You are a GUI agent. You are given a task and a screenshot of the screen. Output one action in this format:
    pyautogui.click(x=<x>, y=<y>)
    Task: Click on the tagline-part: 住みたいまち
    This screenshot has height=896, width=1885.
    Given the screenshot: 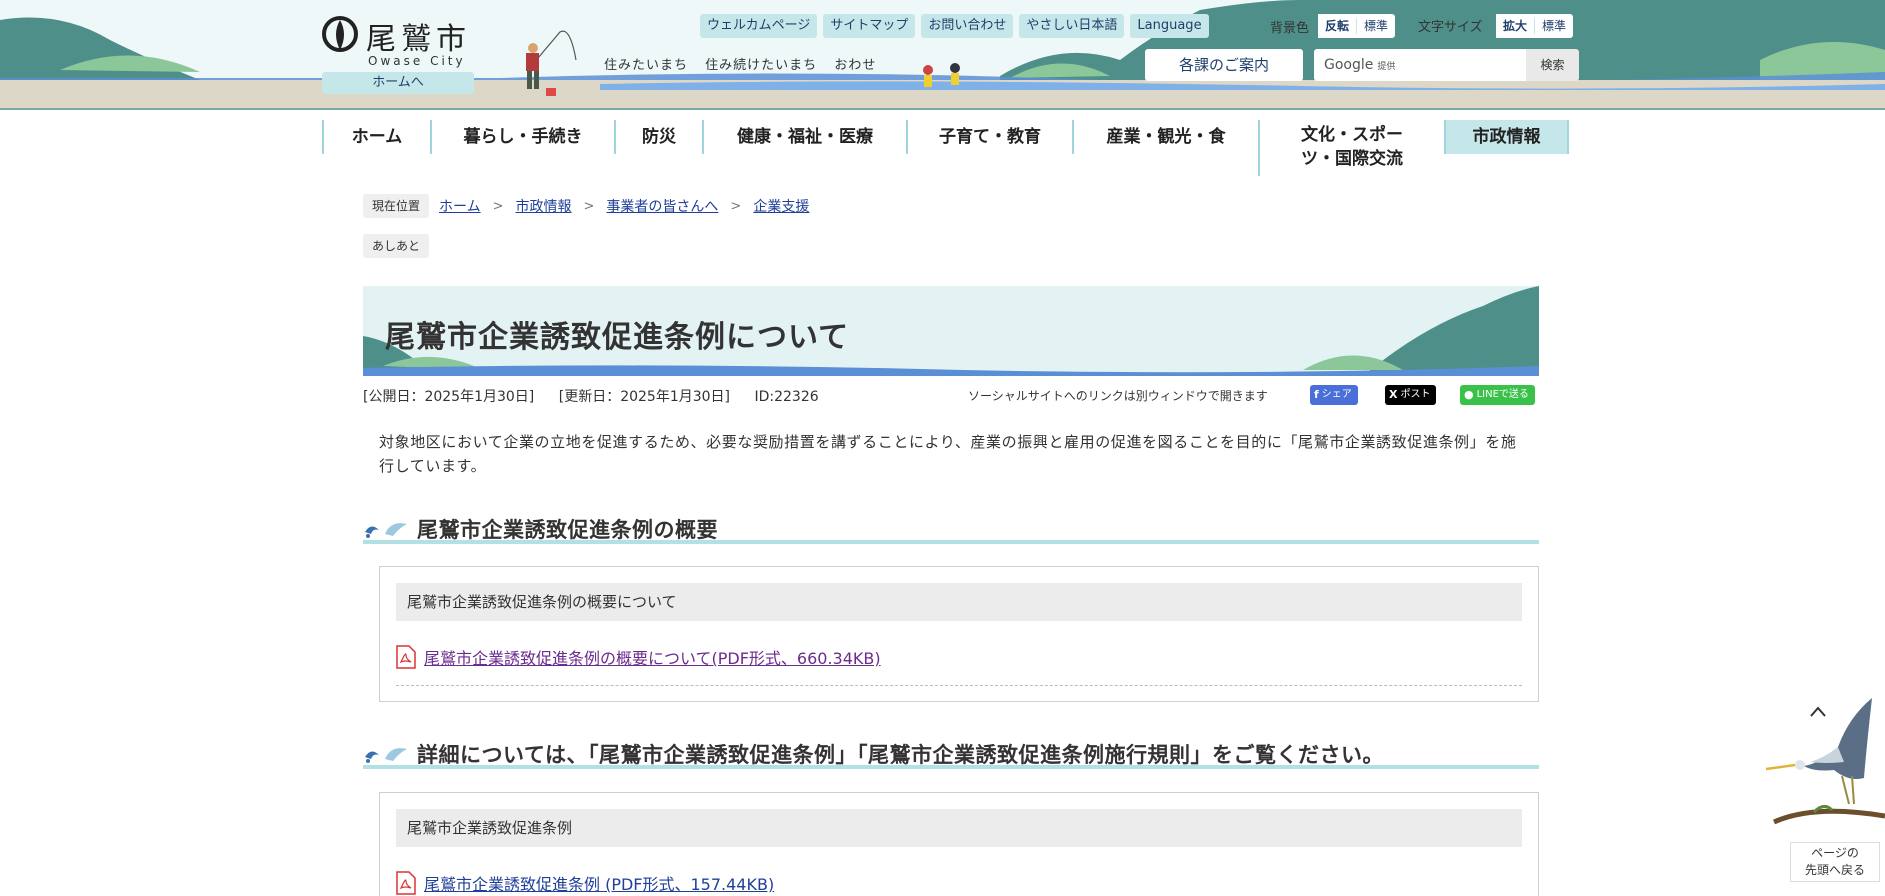 What is the action you would take?
    pyautogui.click(x=646, y=65)
    